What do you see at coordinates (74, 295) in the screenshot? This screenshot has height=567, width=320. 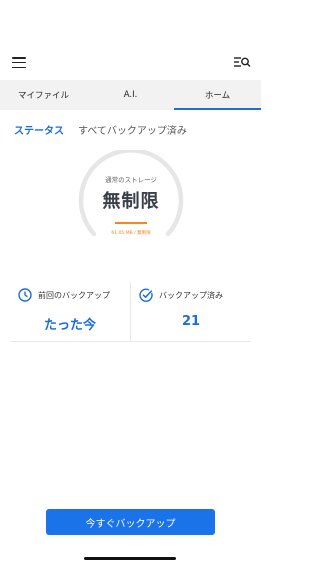 I see `last-backup-label: 前回のバックアップ` at bounding box center [74, 295].